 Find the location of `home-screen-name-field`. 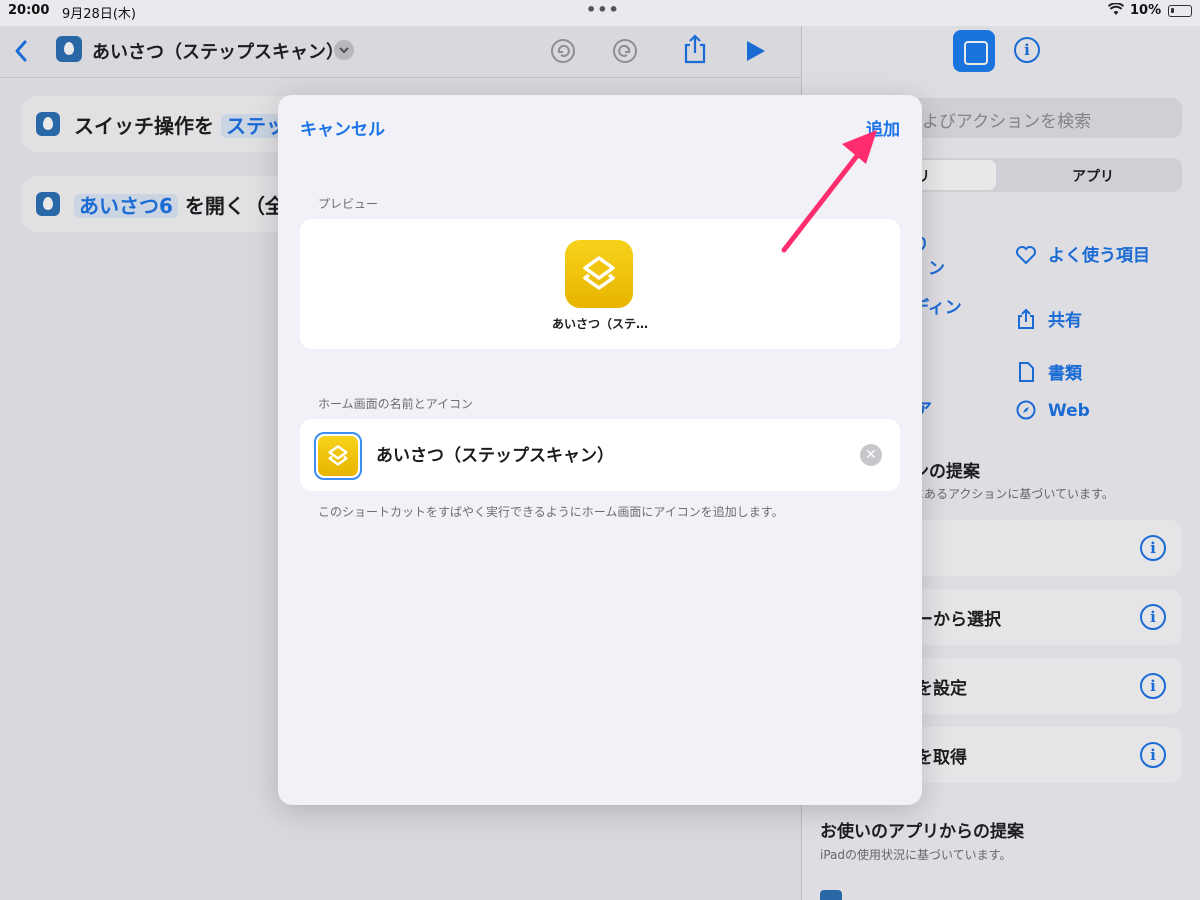

home-screen-name-field is located at coordinates (611, 453).